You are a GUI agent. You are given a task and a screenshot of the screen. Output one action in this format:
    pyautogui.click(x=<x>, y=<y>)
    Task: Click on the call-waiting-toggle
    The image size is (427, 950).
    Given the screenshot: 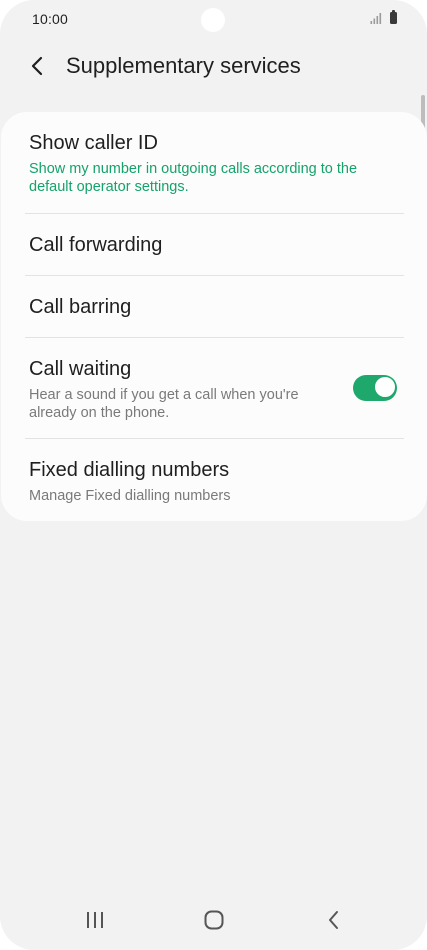 What is the action you would take?
    pyautogui.click(x=375, y=388)
    